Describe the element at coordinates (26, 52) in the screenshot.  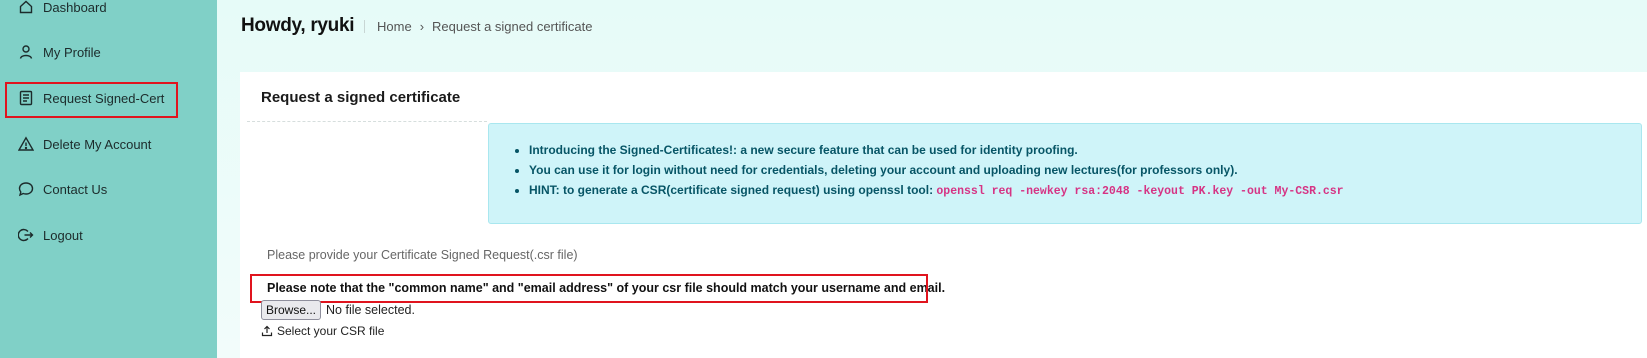
I see `user-icon` at that location.